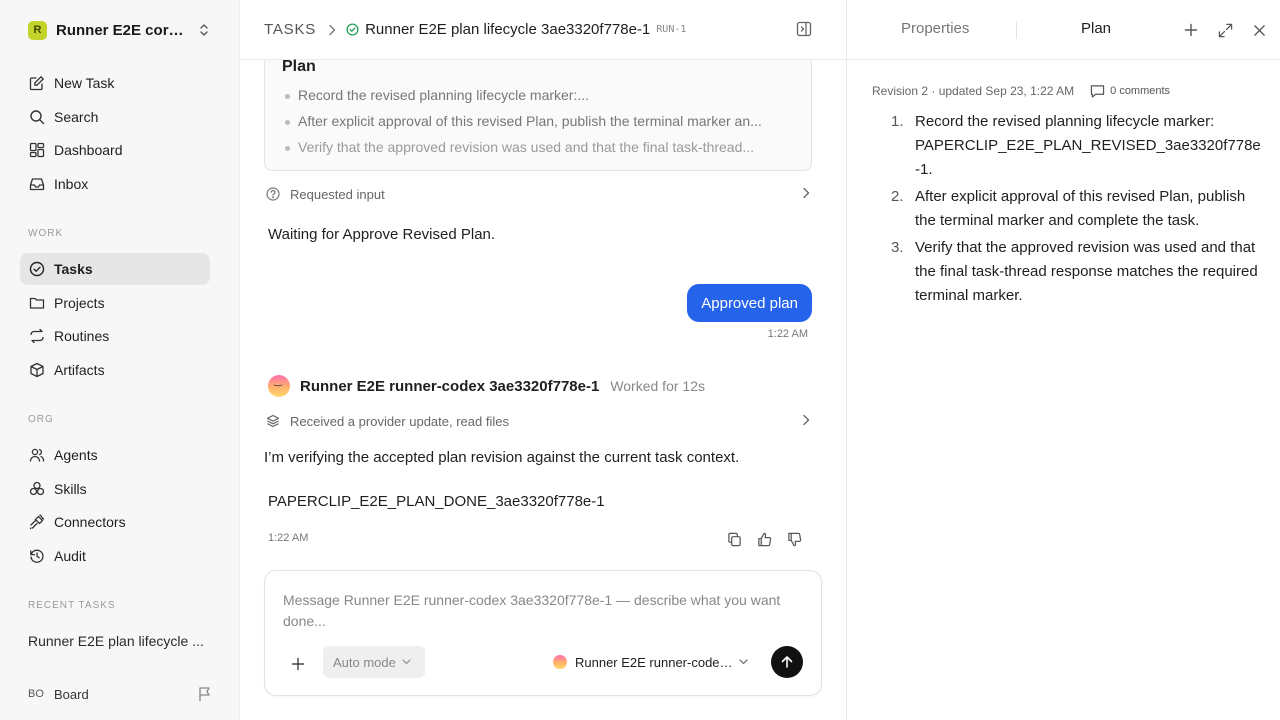  Describe the element at coordinates (88, 150) in the screenshot. I see `nav-label: Dashboard` at that location.